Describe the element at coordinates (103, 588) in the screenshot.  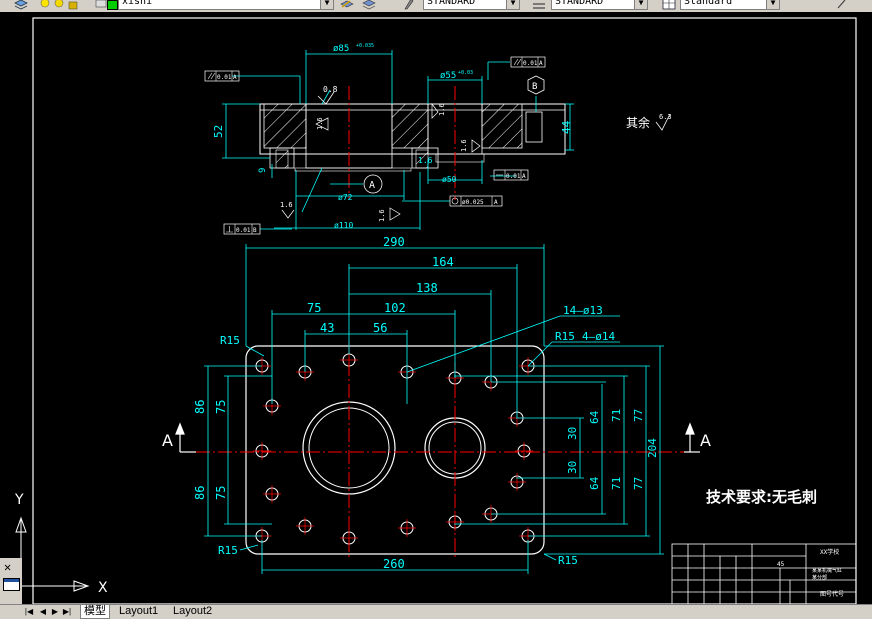
I see `ucs-x-label: X` at that location.